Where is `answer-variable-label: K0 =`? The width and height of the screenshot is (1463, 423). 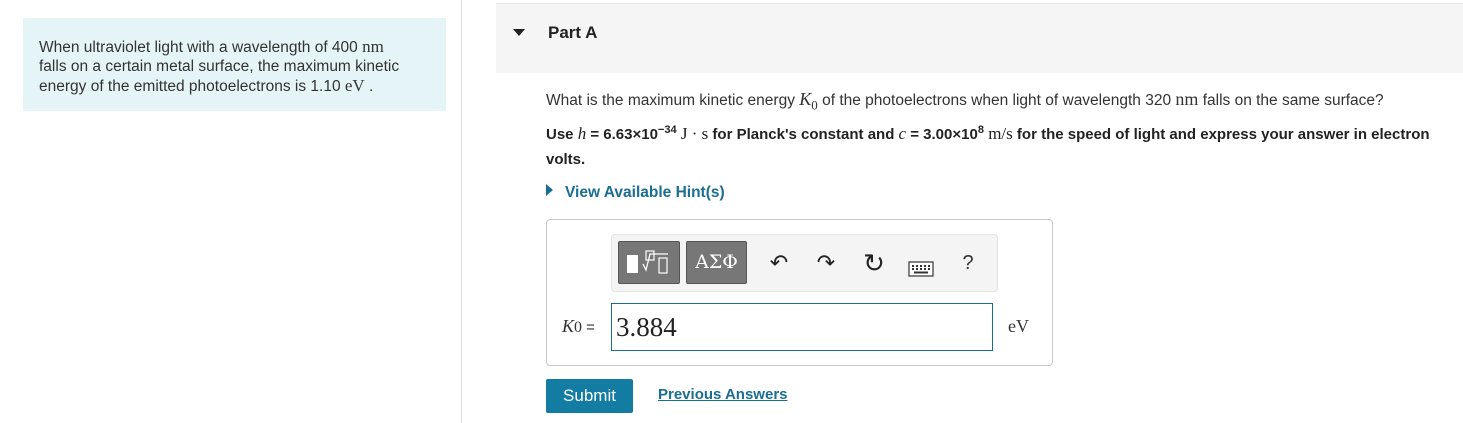
answer-variable-label: K0 = is located at coordinates (578, 326).